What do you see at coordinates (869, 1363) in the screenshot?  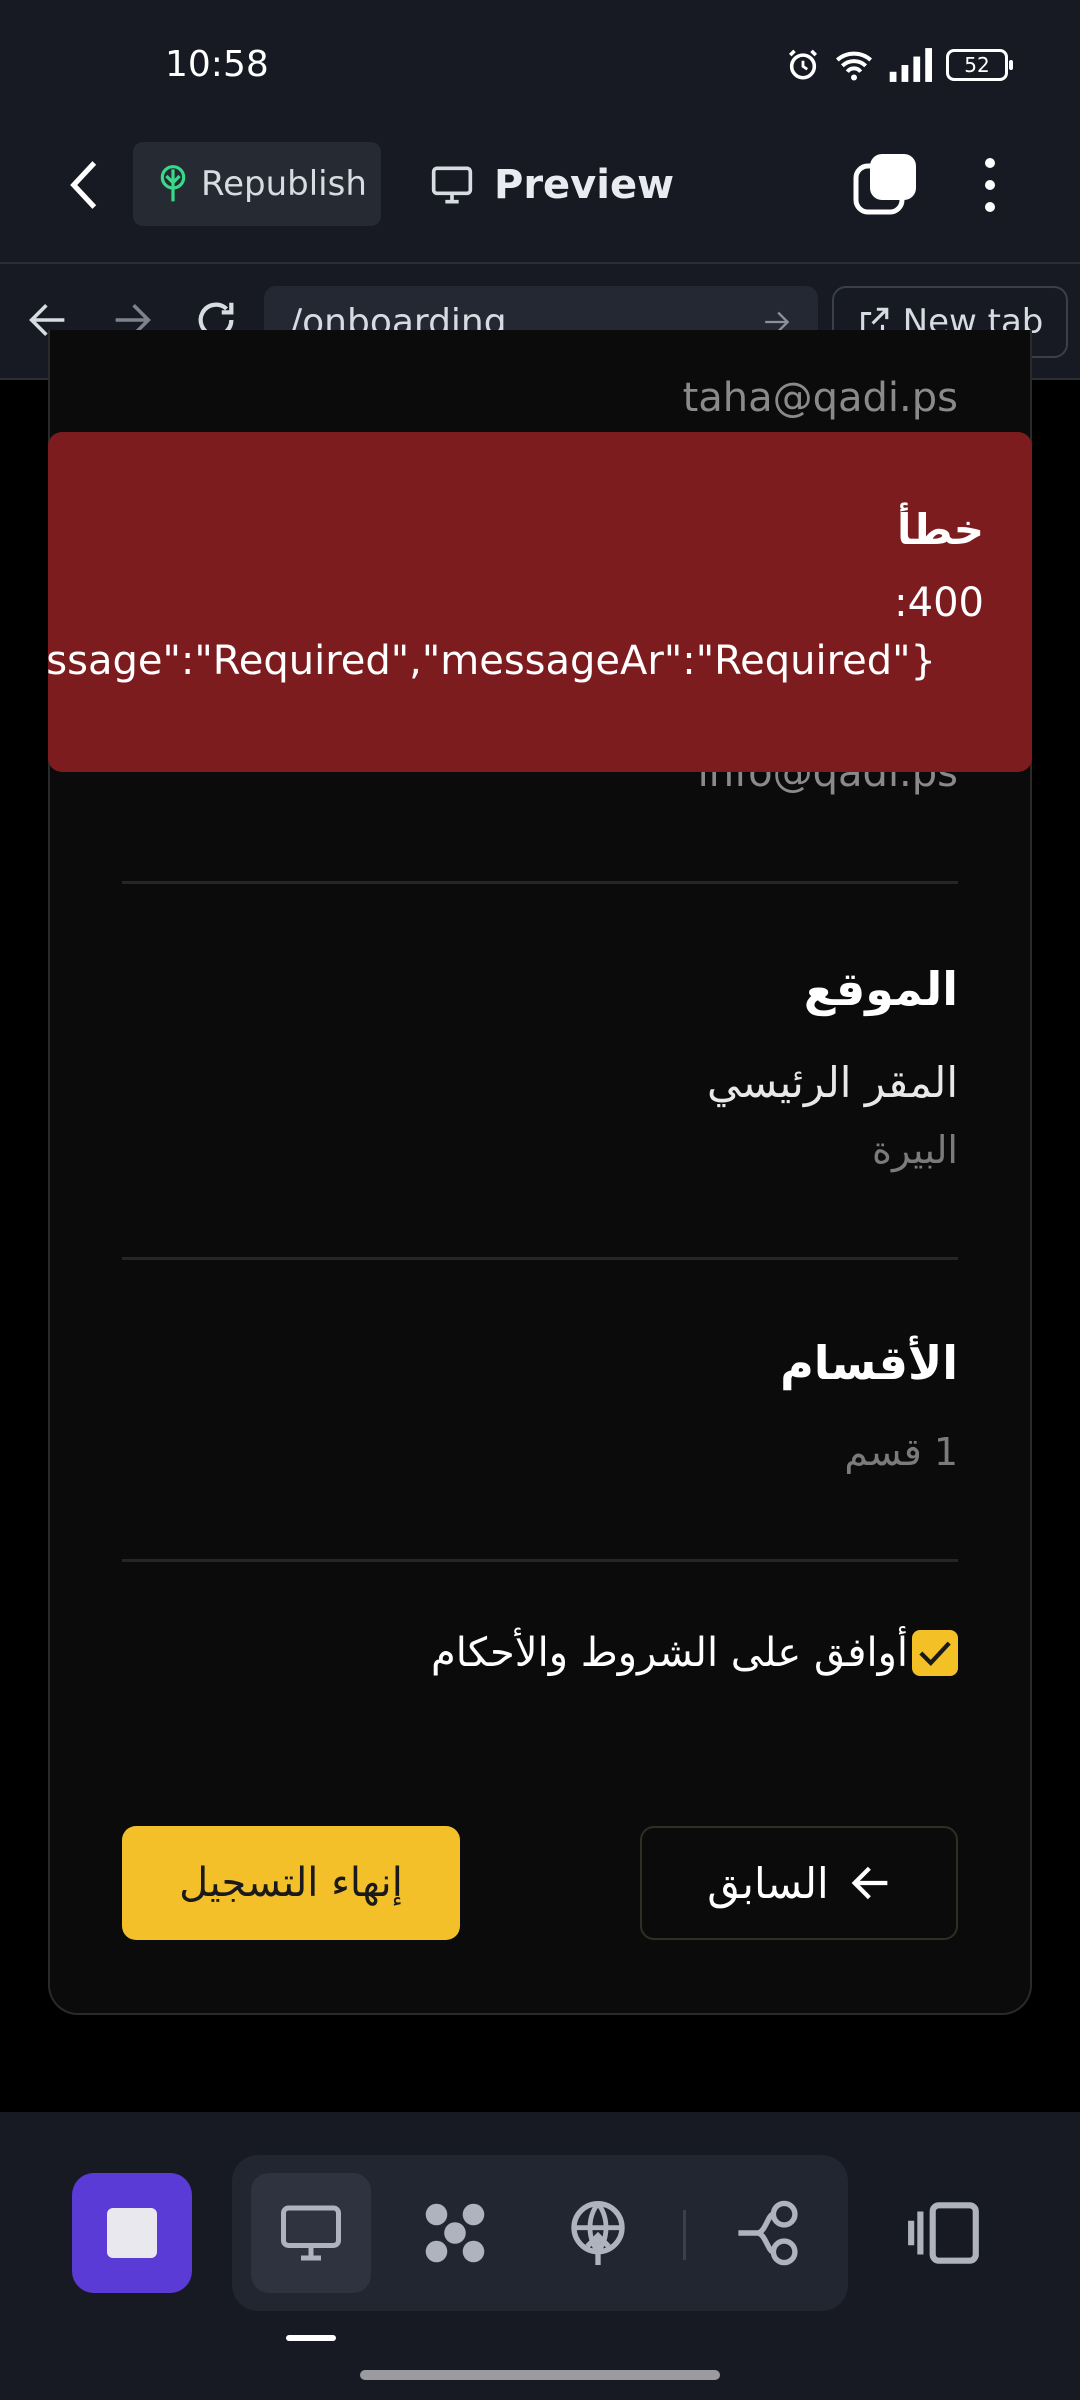 I see `departments-title: الأقسام` at bounding box center [869, 1363].